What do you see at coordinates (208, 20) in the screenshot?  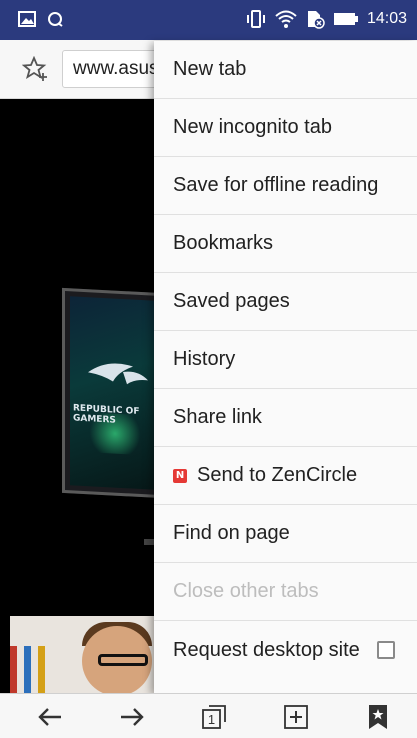 I see `status-bar: 14:03` at bounding box center [208, 20].